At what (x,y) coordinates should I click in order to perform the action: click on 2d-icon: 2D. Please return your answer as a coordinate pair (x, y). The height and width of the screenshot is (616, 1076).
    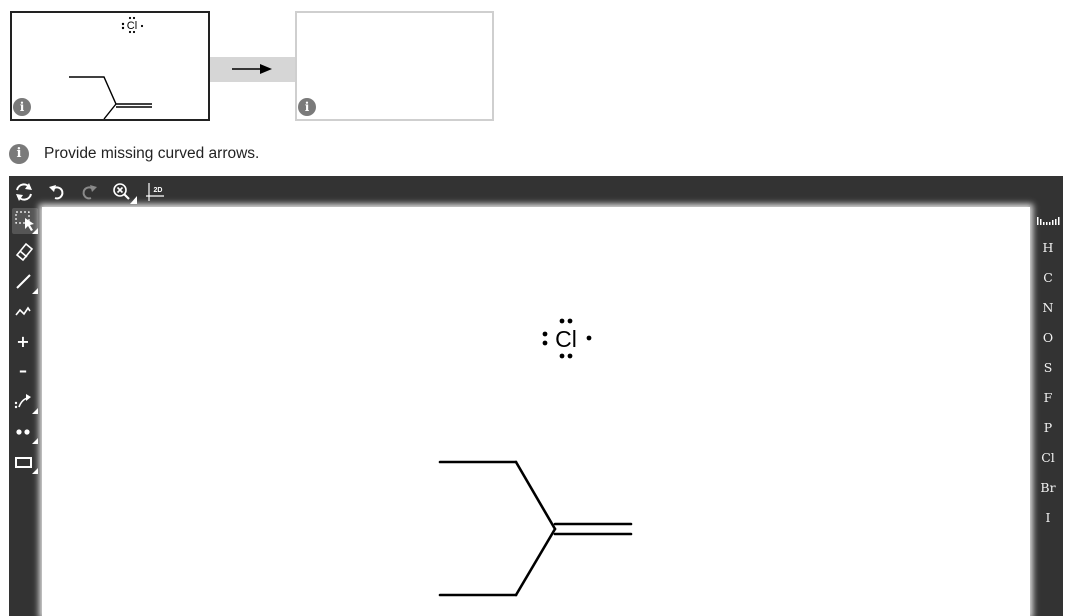
    Looking at the image, I should click on (158, 192).